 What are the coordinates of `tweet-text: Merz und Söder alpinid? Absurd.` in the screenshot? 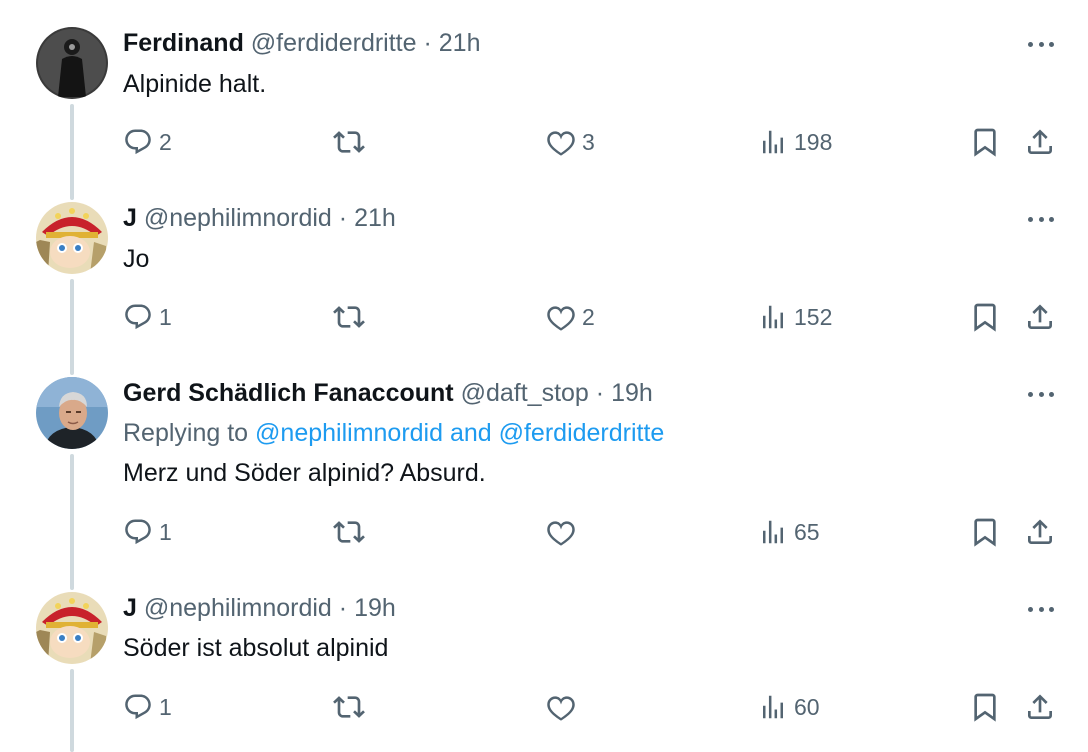 It's located at (304, 473).